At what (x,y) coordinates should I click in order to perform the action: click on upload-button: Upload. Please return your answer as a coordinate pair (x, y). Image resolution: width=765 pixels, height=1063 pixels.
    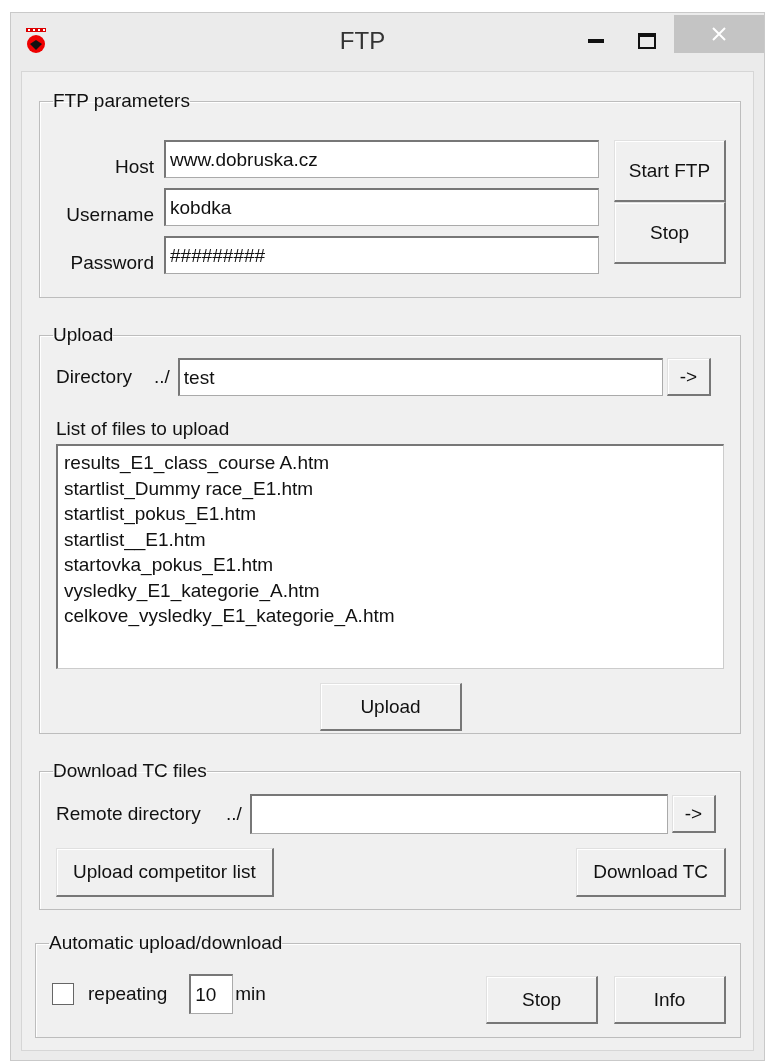
    Looking at the image, I should click on (391, 707).